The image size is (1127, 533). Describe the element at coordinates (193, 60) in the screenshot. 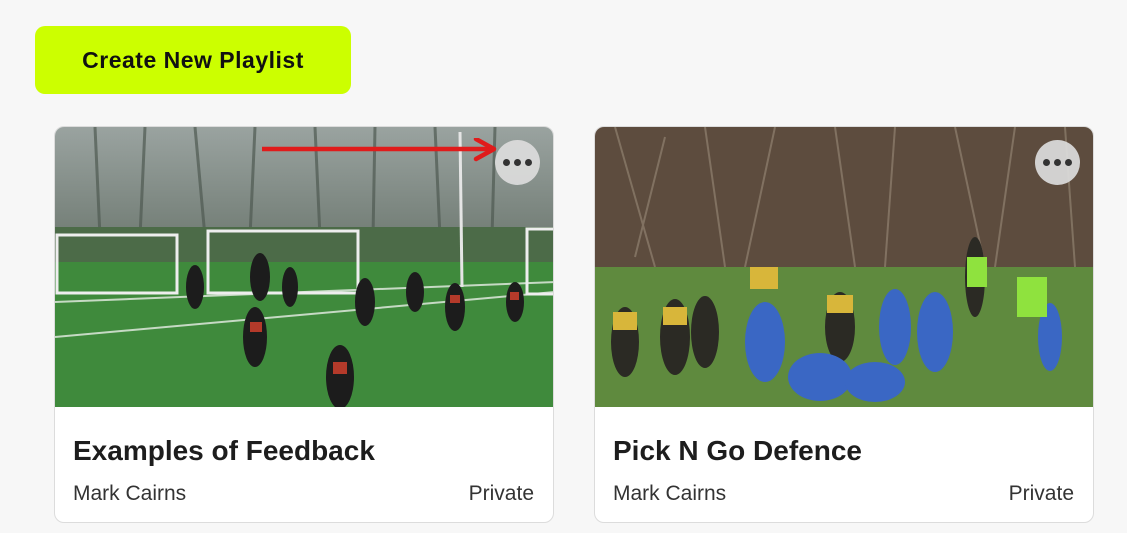

I see `create-new-playlist-button: Create New Playlist` at that location.